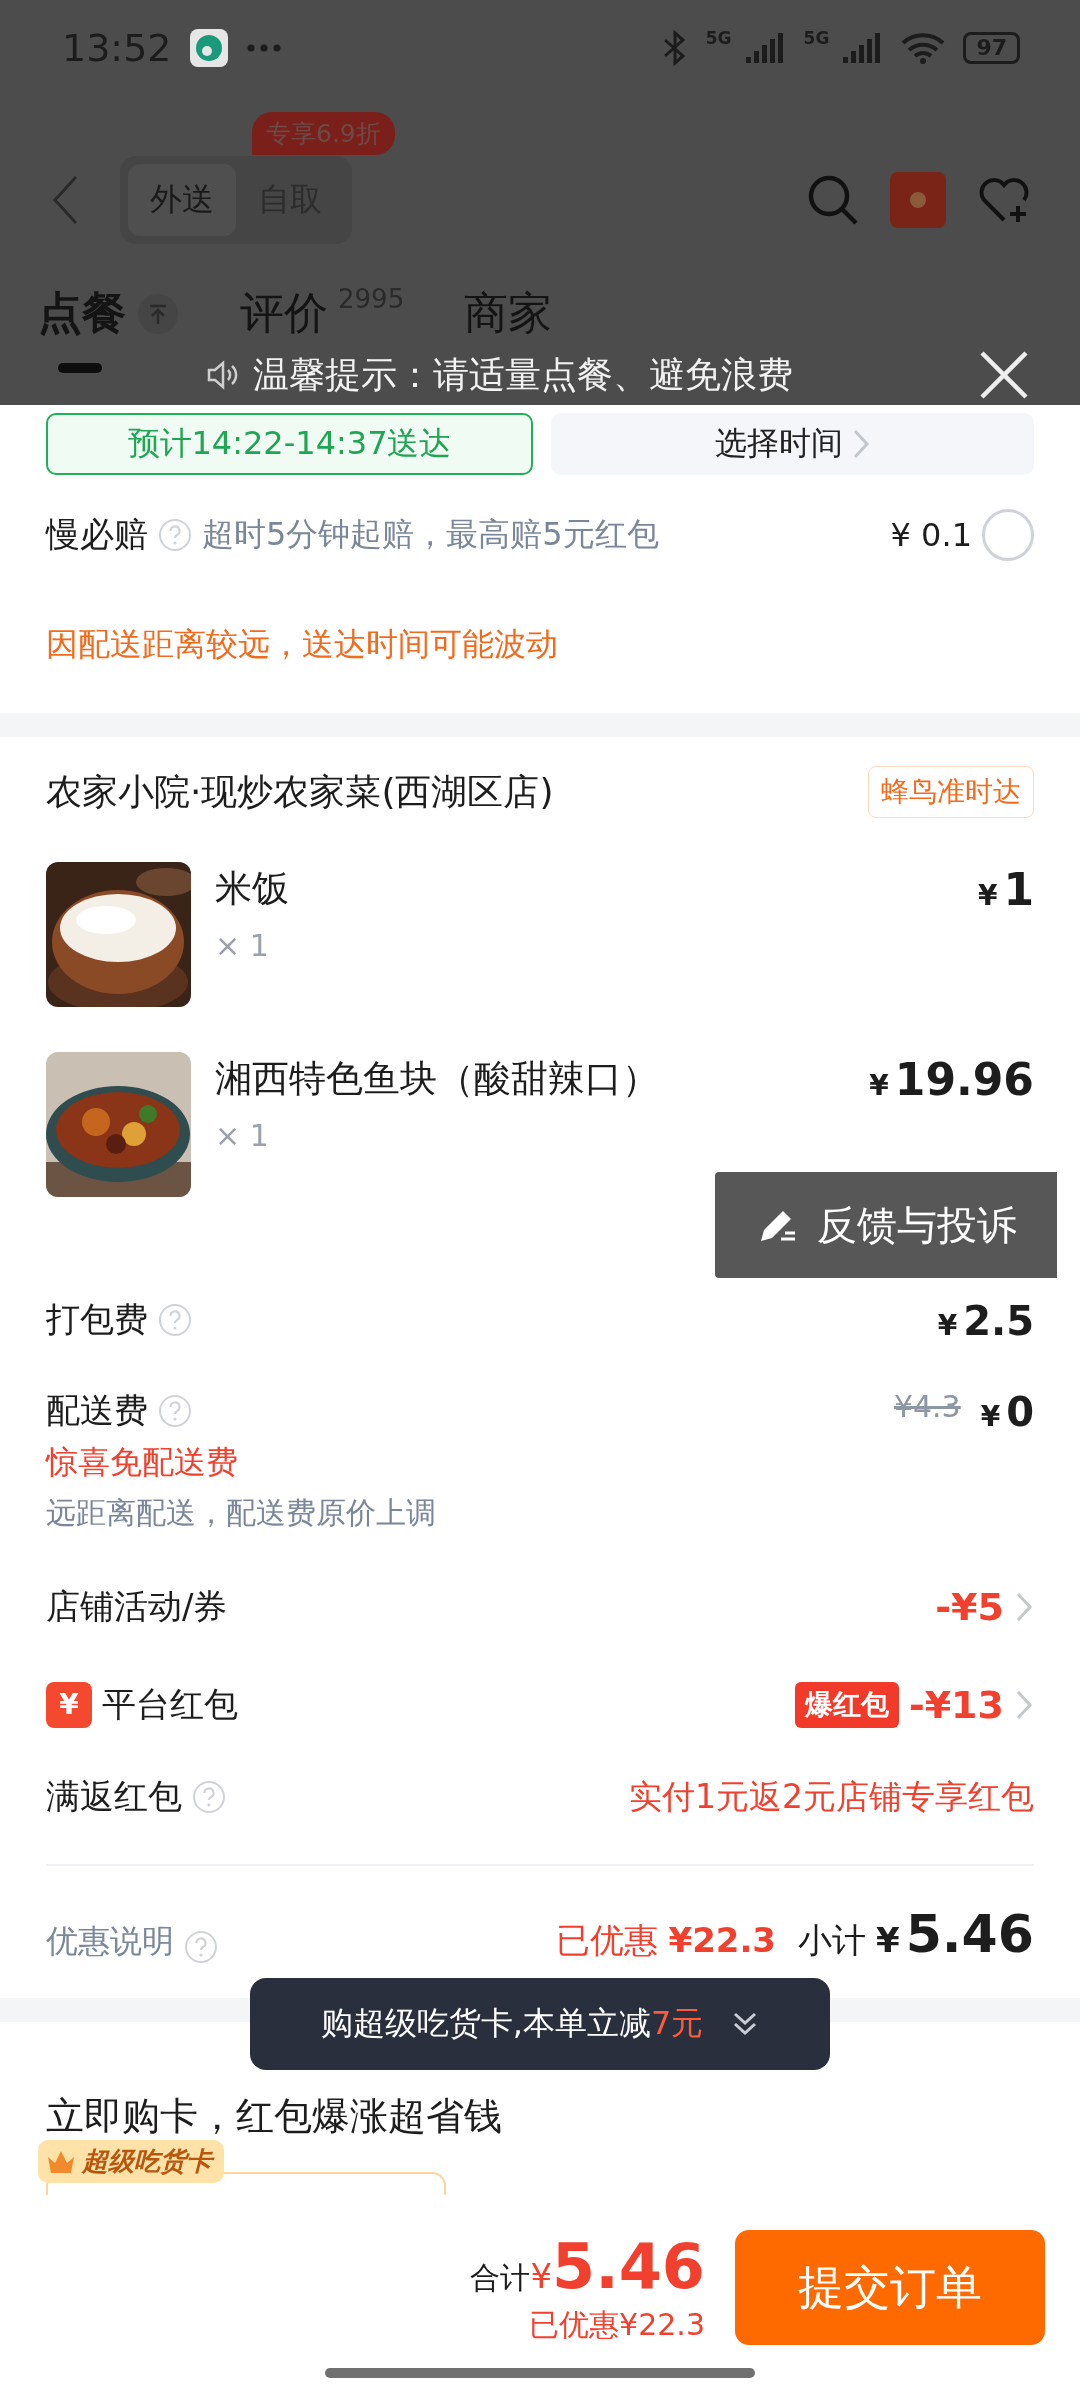 The height and width of the screenshot is (2400, 1080). Describe the element at coordinates (1007, 1412) in the screenshot. I see `fee-price: ¥0` at that location.